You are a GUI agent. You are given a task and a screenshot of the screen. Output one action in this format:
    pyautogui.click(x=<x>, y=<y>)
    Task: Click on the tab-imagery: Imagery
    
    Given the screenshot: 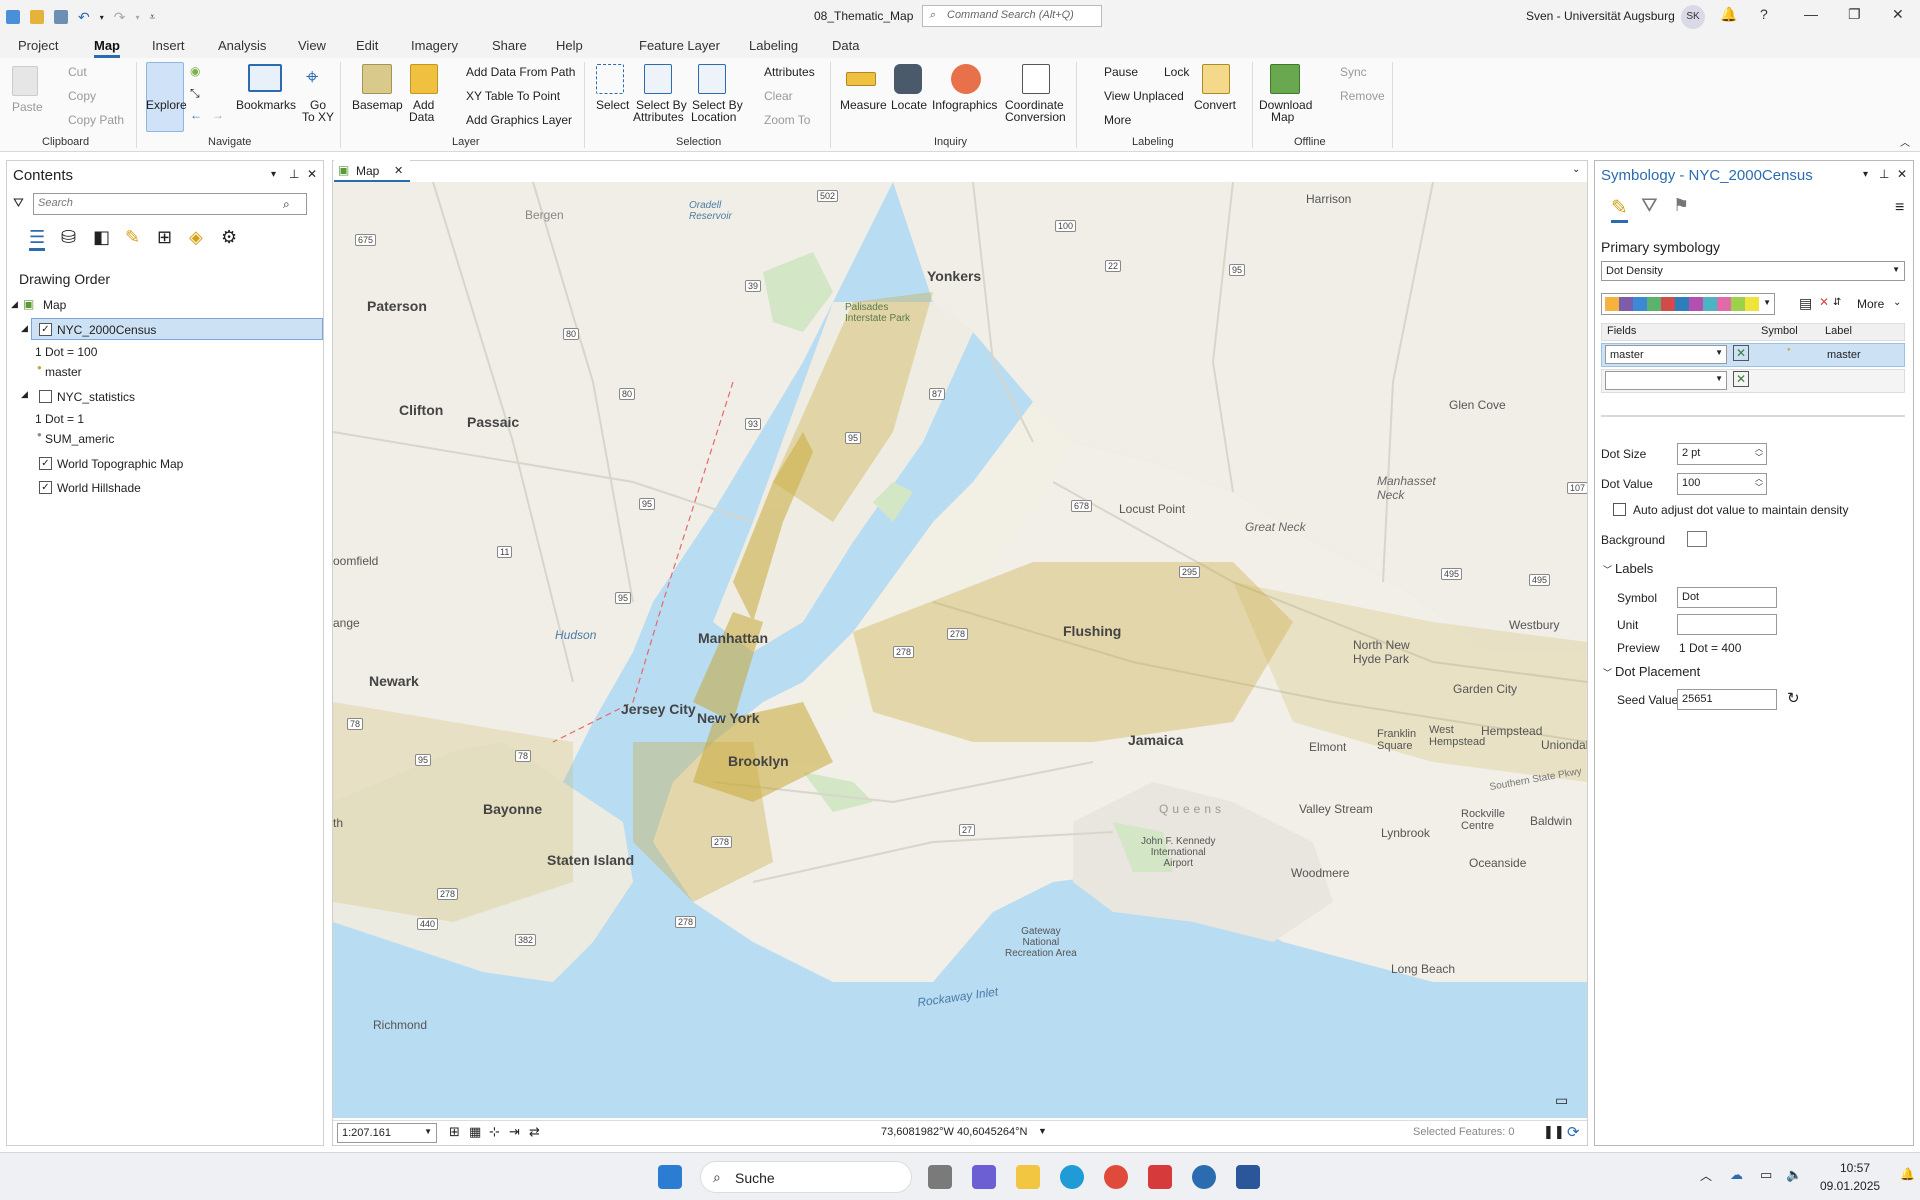 What is the action you would take?
    pyautogui.click(x=434, y=45)
    